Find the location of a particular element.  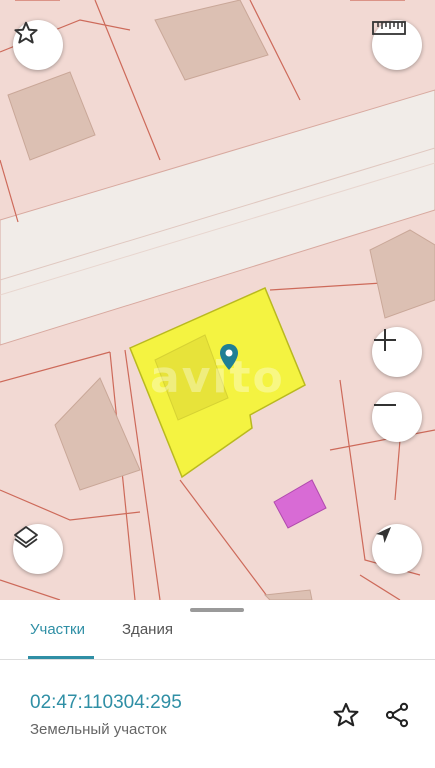

share-icon is located at coordinates (397, 715).